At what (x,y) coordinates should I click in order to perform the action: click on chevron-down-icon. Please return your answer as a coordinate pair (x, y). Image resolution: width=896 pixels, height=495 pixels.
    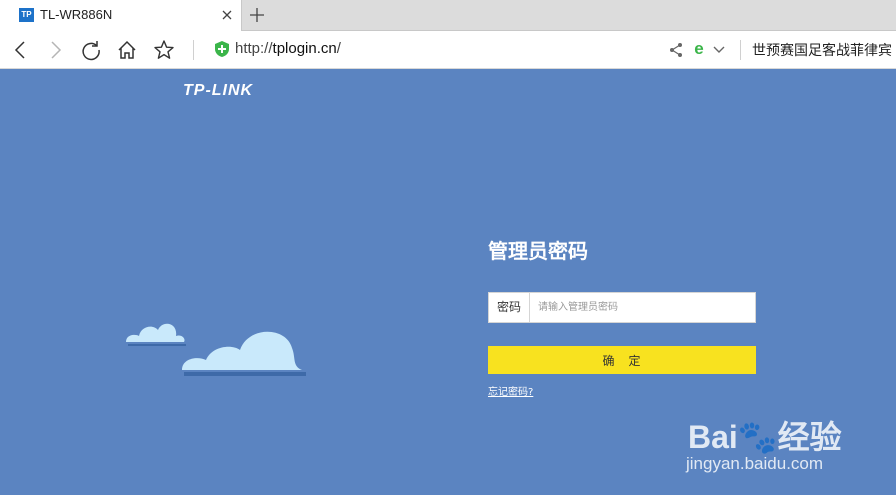
    Looking at the image, I should click on (719, 50).